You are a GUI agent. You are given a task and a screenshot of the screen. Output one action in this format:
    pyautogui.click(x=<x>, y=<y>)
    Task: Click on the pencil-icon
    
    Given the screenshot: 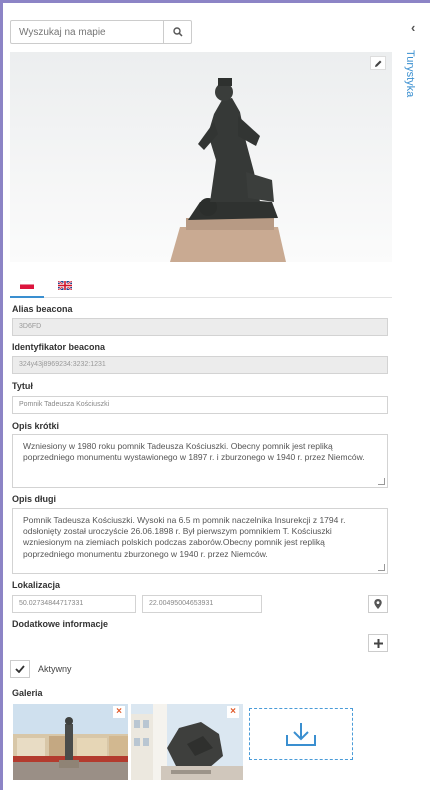 What is the action you would take?
    pyautogui.click(x=377, y=63)
    